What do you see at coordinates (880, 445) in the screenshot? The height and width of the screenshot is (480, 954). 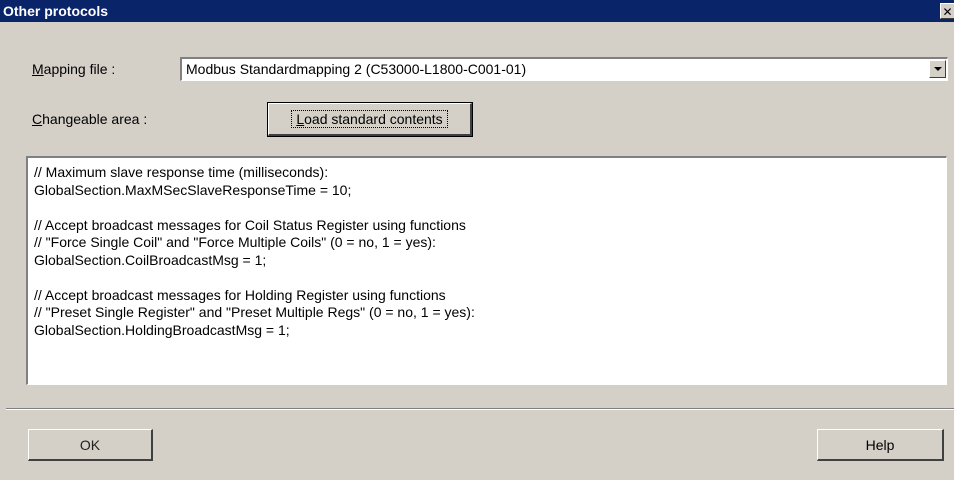 I see `help-button: Help` at bounding box center [880, 445].